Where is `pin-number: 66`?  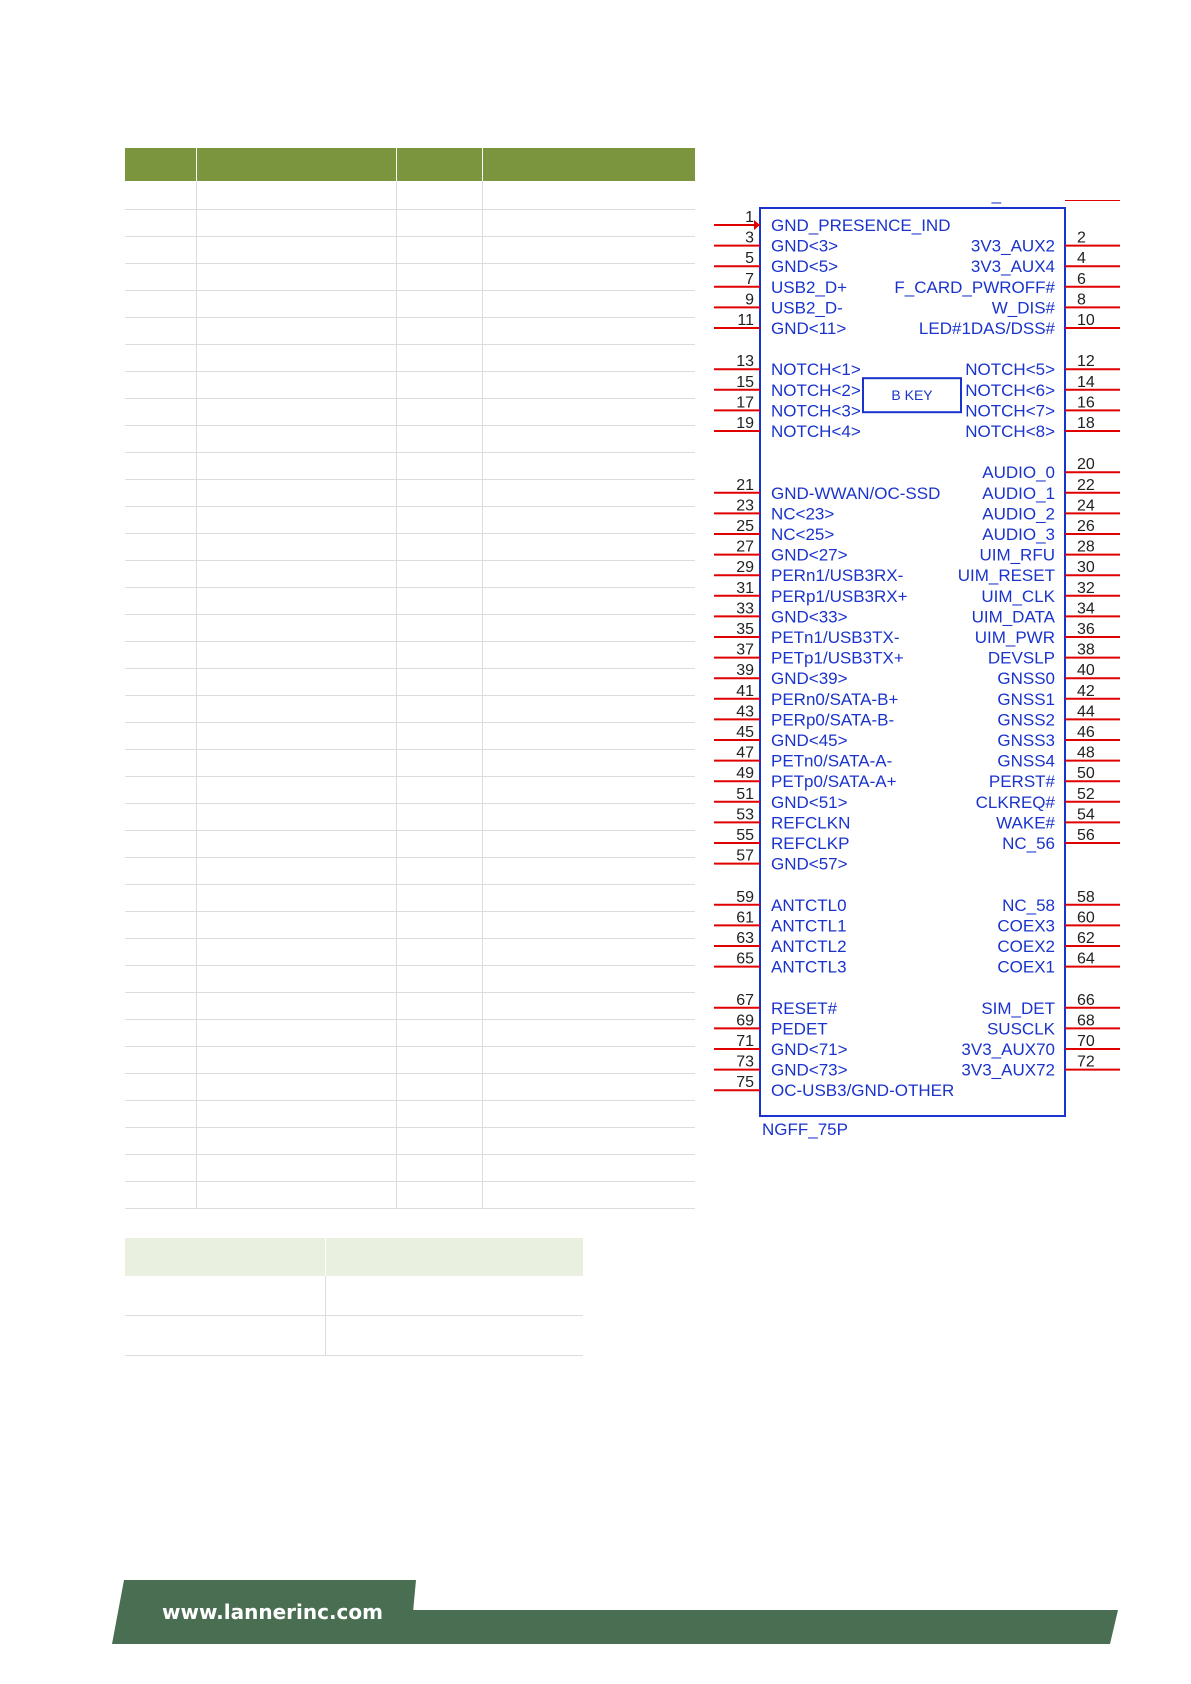
pin-number: 66 is located at coordinates (1086, 1000).